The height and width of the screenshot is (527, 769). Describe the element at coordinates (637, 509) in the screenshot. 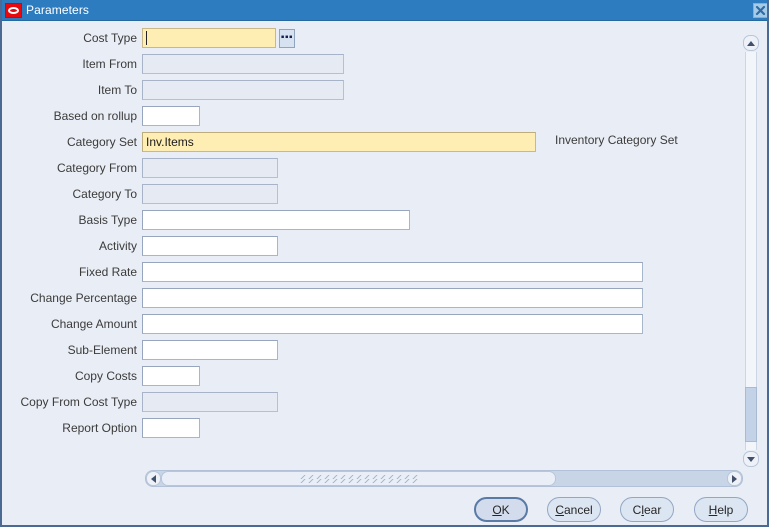

I see `button-label-pre: C` at that location.